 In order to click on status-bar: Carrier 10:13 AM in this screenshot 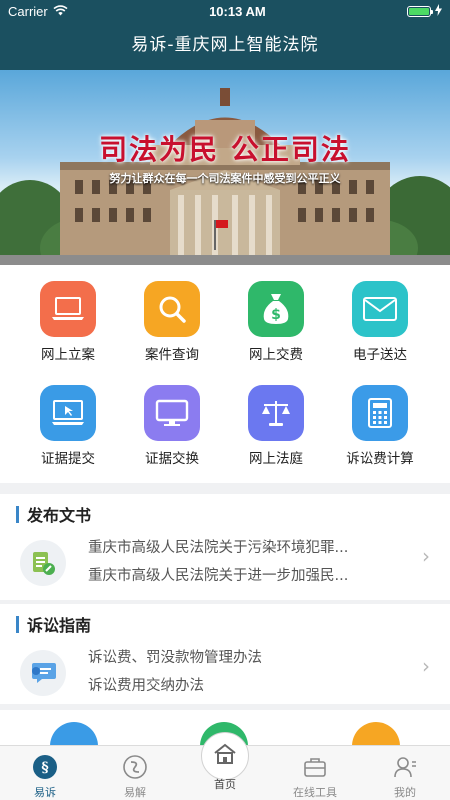, I will do `click(225, 11)`.